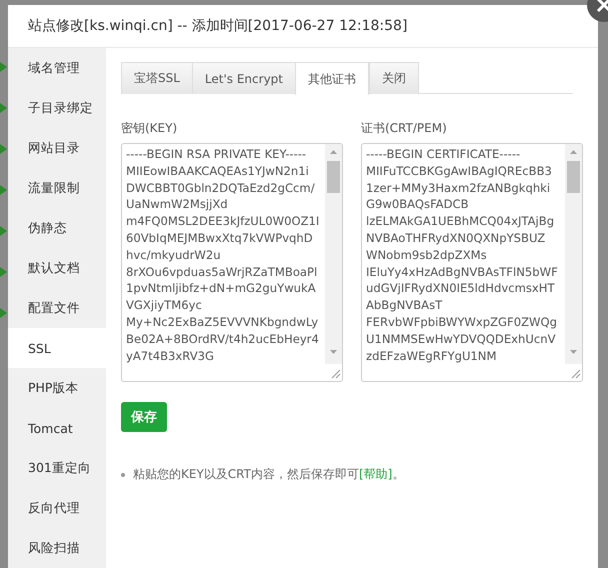 The image size is (608, 568). I want to click on sidebar-item: 伪静态, so click(57, 228).